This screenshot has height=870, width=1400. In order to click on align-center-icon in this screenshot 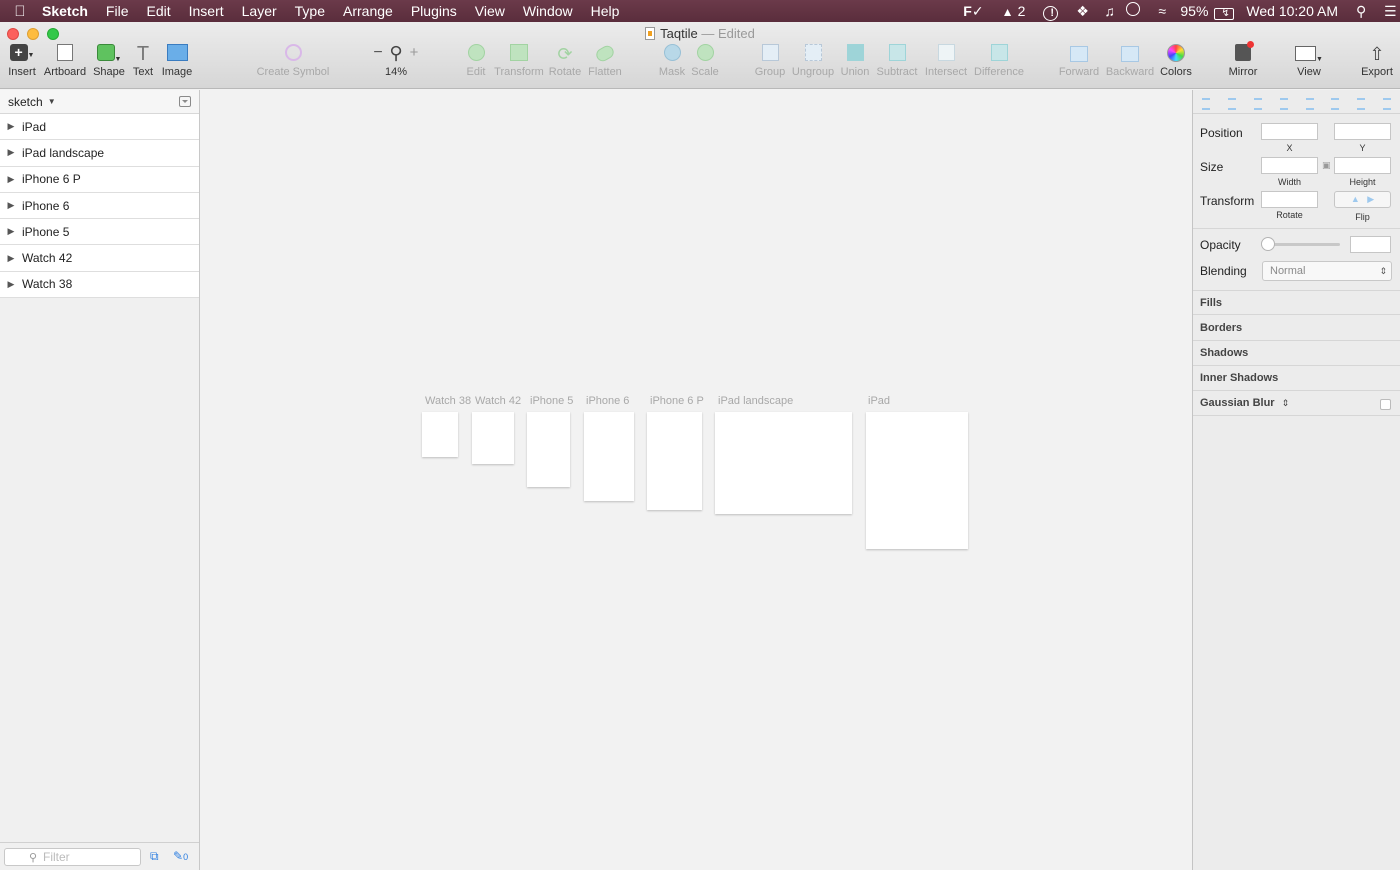, I will do `click(1284, 103)`.